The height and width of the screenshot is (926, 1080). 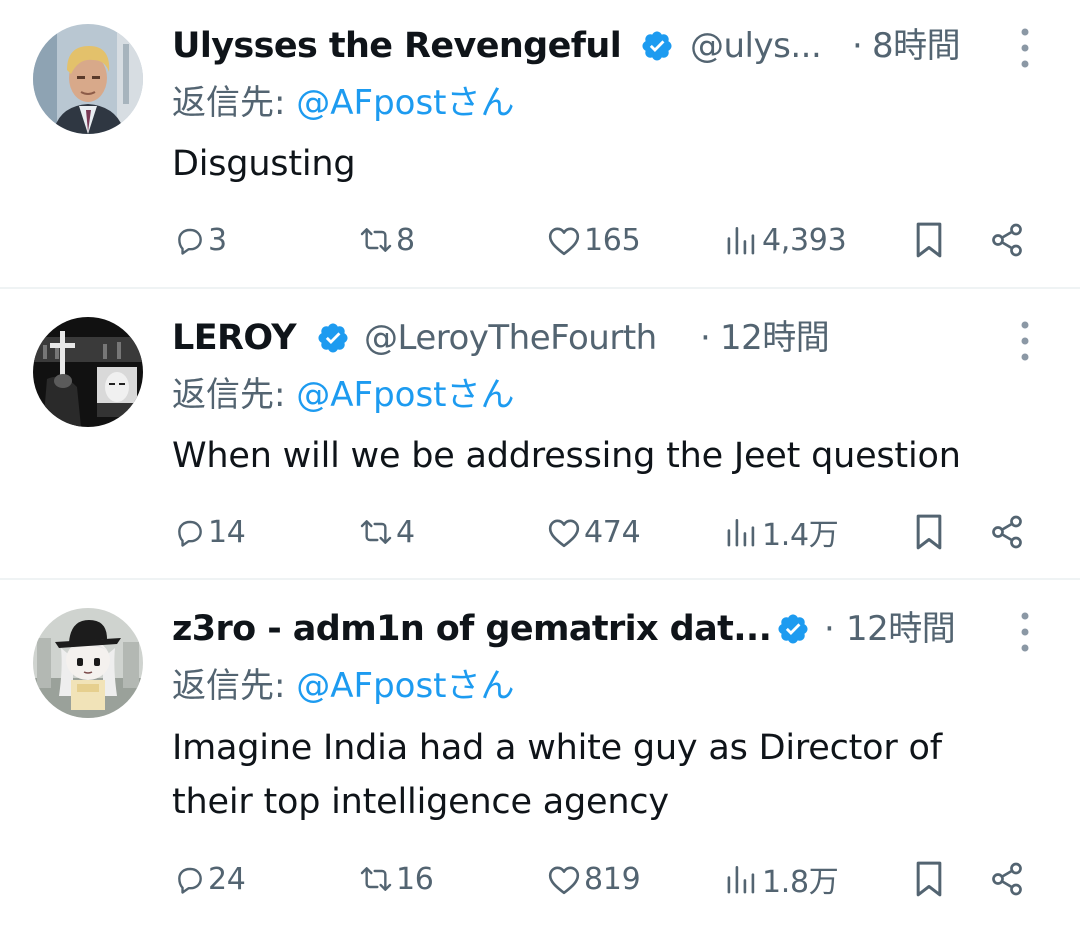 I want to click on reply-button: 24, so click(x=210, y=879).